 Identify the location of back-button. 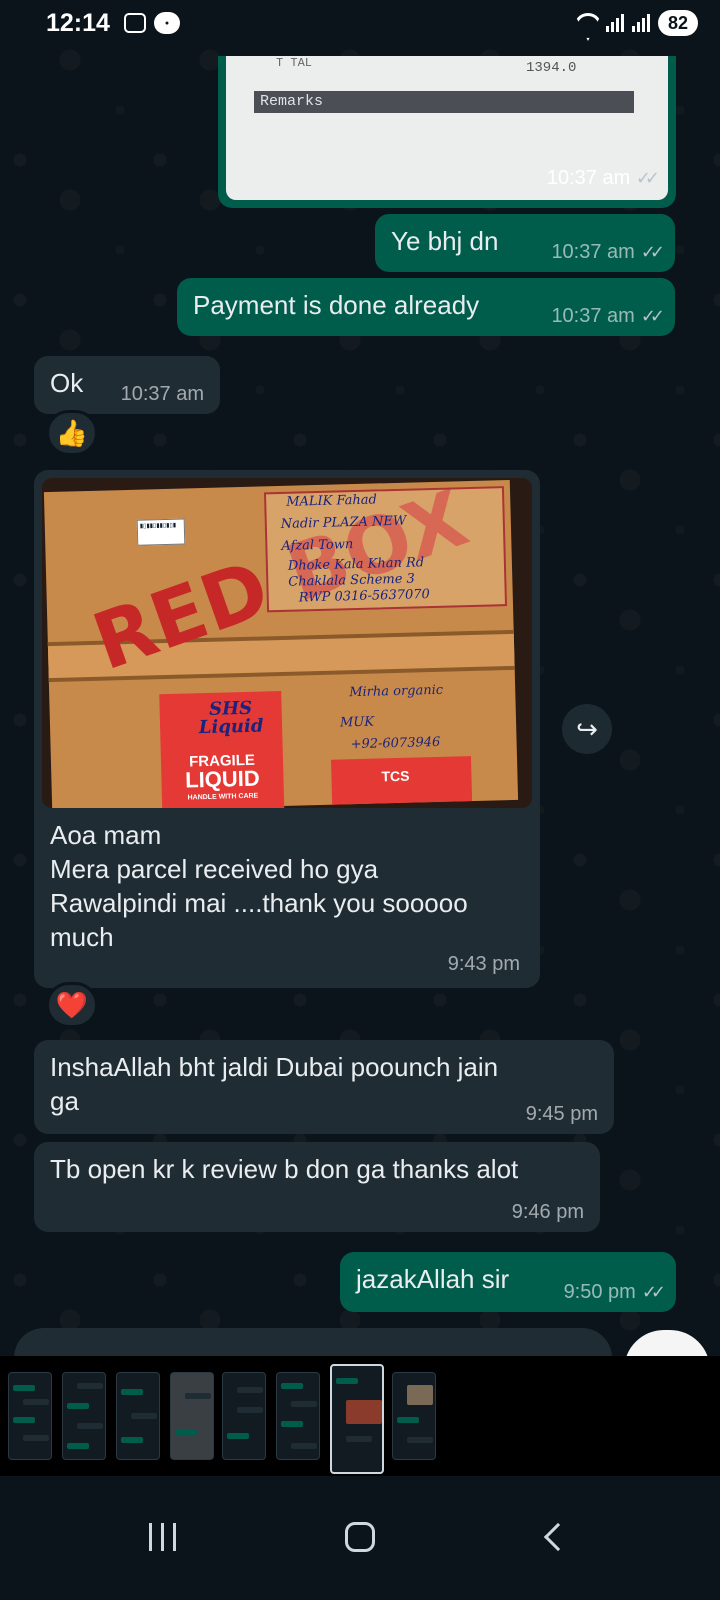
(558, 1537).